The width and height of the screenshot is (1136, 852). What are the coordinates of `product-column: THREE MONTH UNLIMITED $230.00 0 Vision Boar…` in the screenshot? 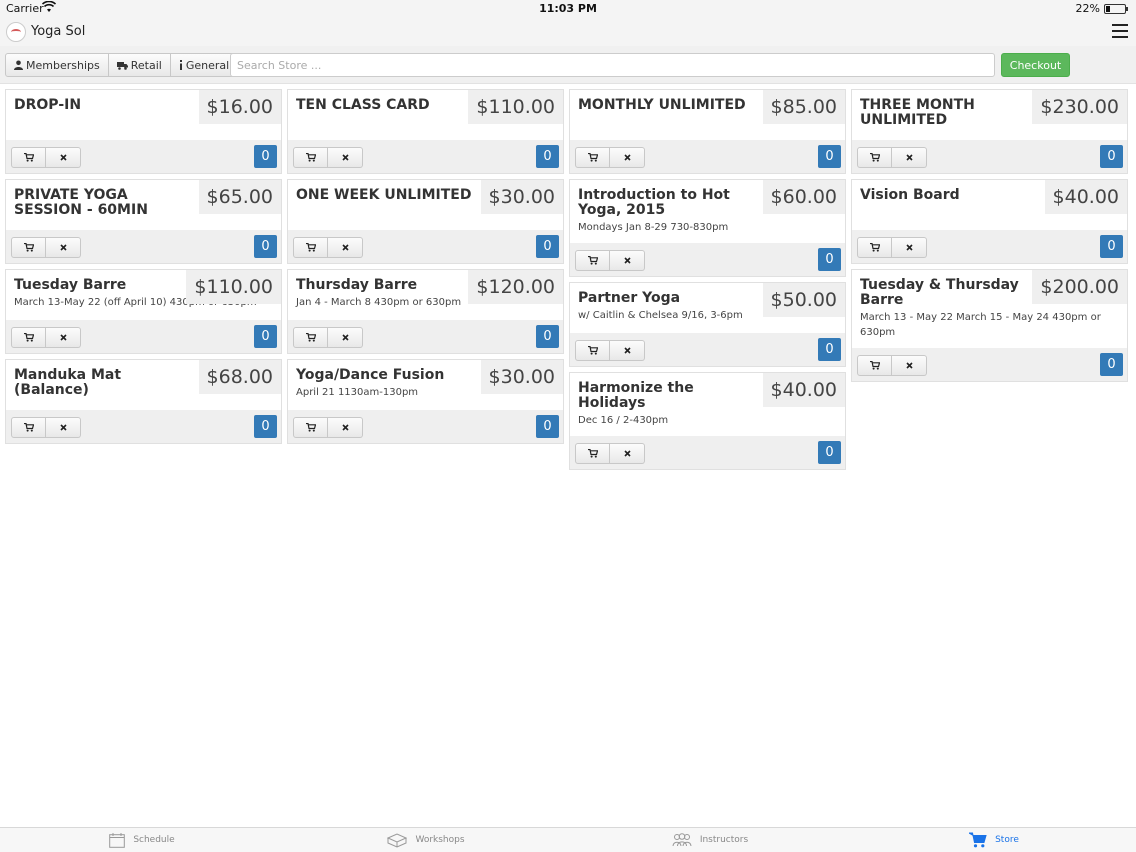 It's located at (989, 238).